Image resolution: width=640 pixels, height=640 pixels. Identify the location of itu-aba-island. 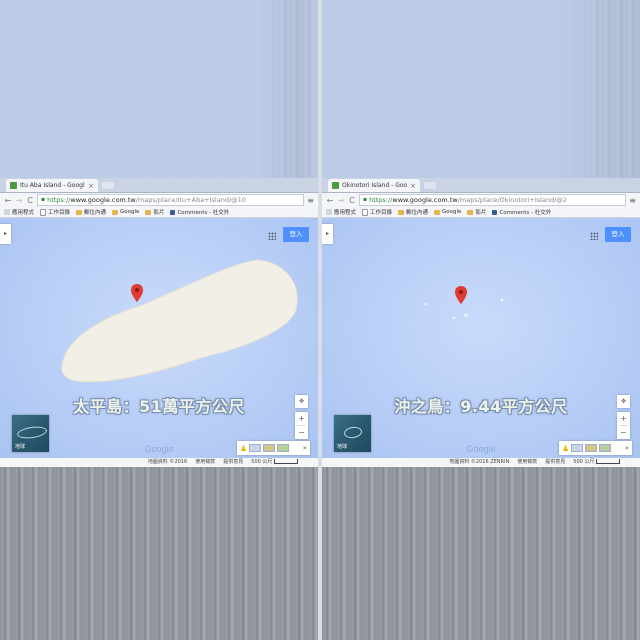
(179, 321).